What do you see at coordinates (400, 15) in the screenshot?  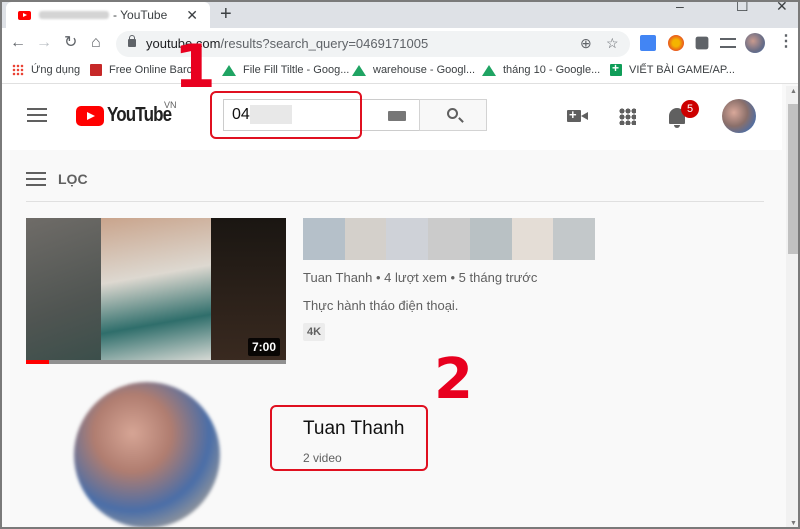 I see `tab-strip: - YouTube ✕ + – ☐ ✕` at bounding box center [400, 15].